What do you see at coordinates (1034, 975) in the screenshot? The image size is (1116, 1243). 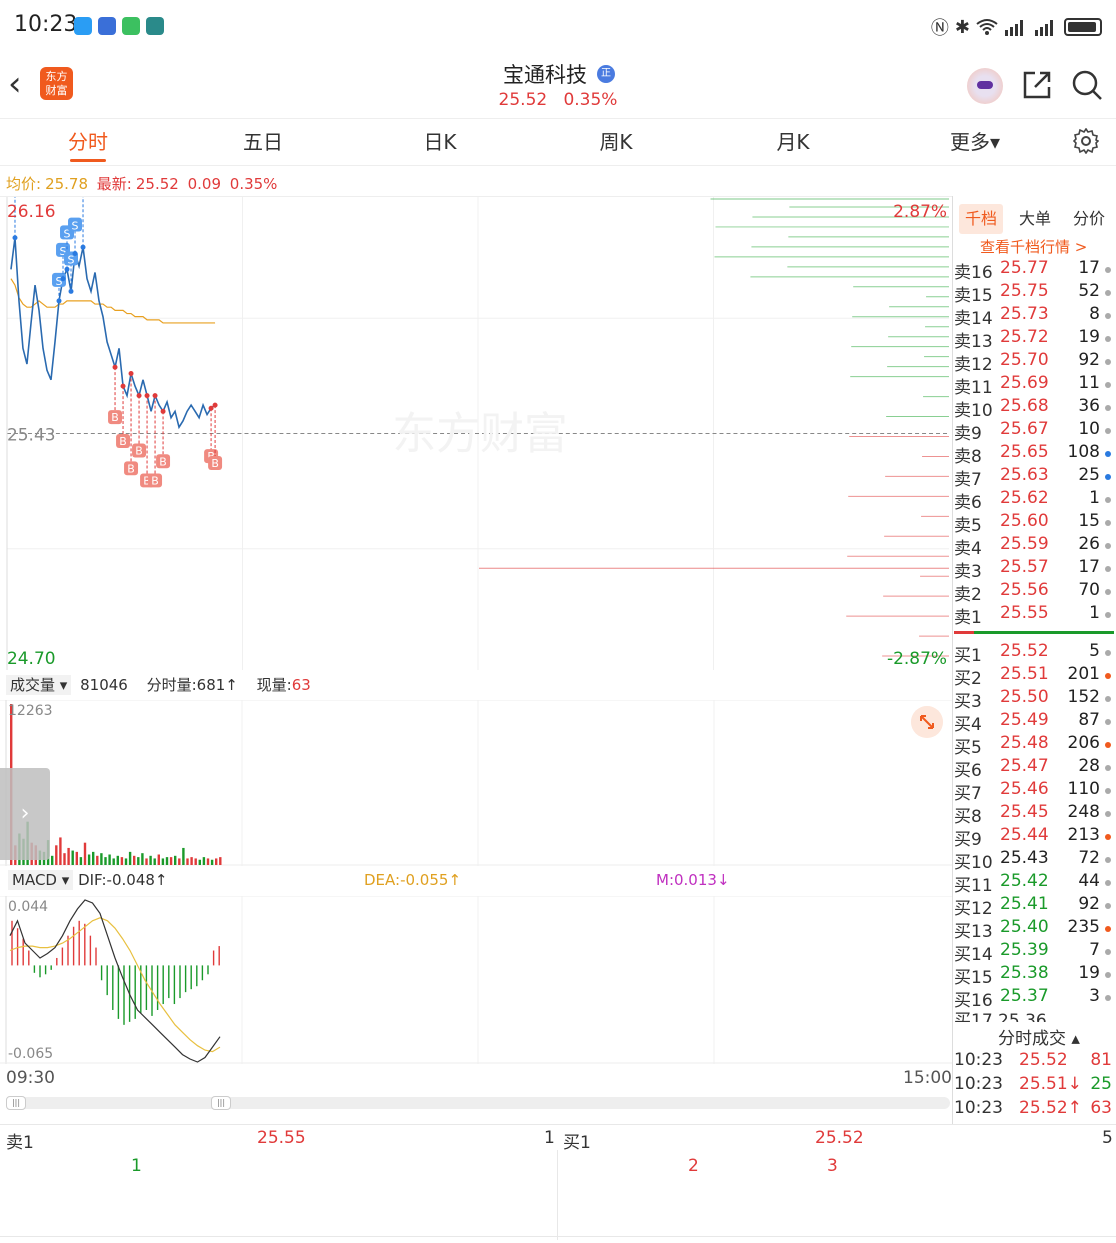 I see `buy-row: 买15 25.38 19` at bounding box center [1034, 975].